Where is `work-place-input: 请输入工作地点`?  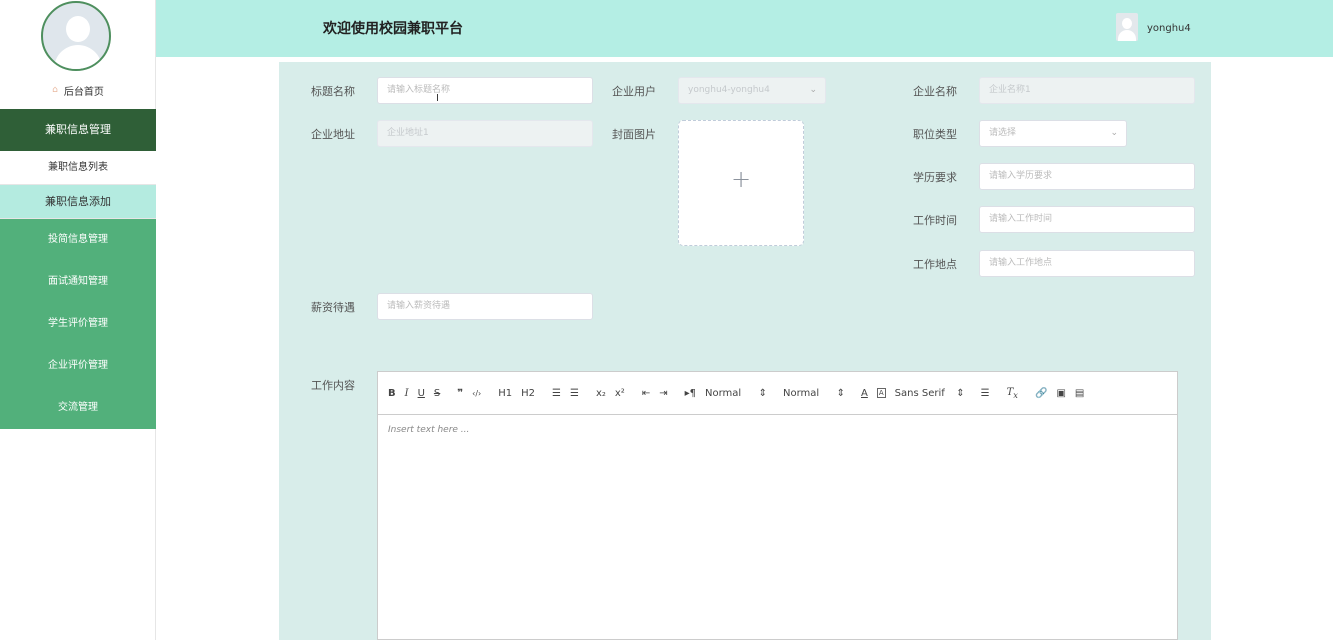 work-place-input: 请输入工作地点 is located at coordinates (1087, 263).